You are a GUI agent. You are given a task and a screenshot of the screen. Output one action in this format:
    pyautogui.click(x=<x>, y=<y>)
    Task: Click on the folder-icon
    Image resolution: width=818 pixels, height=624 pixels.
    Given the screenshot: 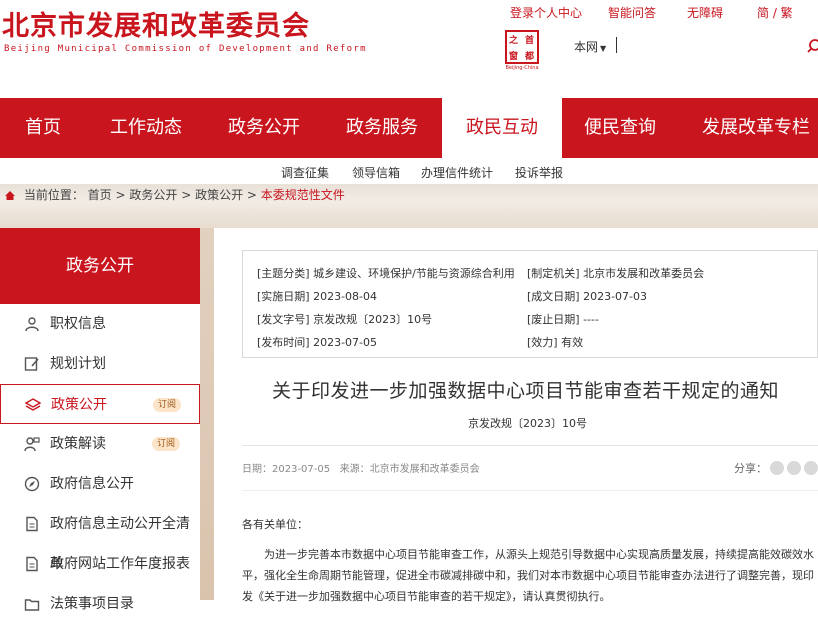 What is the action you would take?
    pyautogui.click(x=32, y=605)
    